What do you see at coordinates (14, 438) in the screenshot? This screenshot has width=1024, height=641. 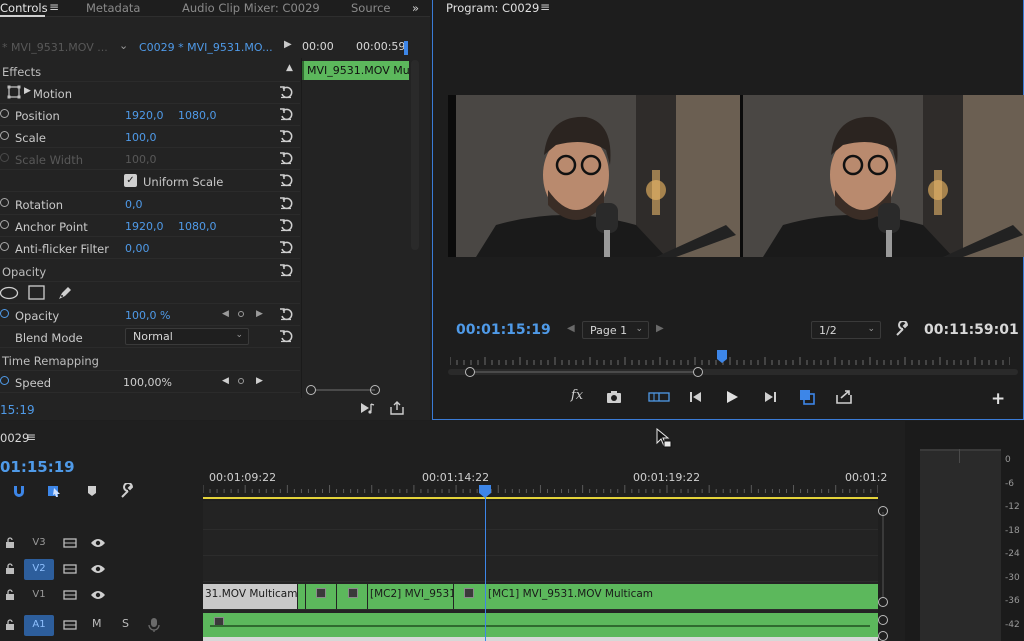 I see `sequence-tab: 0029` at bounding box center [14, 438].